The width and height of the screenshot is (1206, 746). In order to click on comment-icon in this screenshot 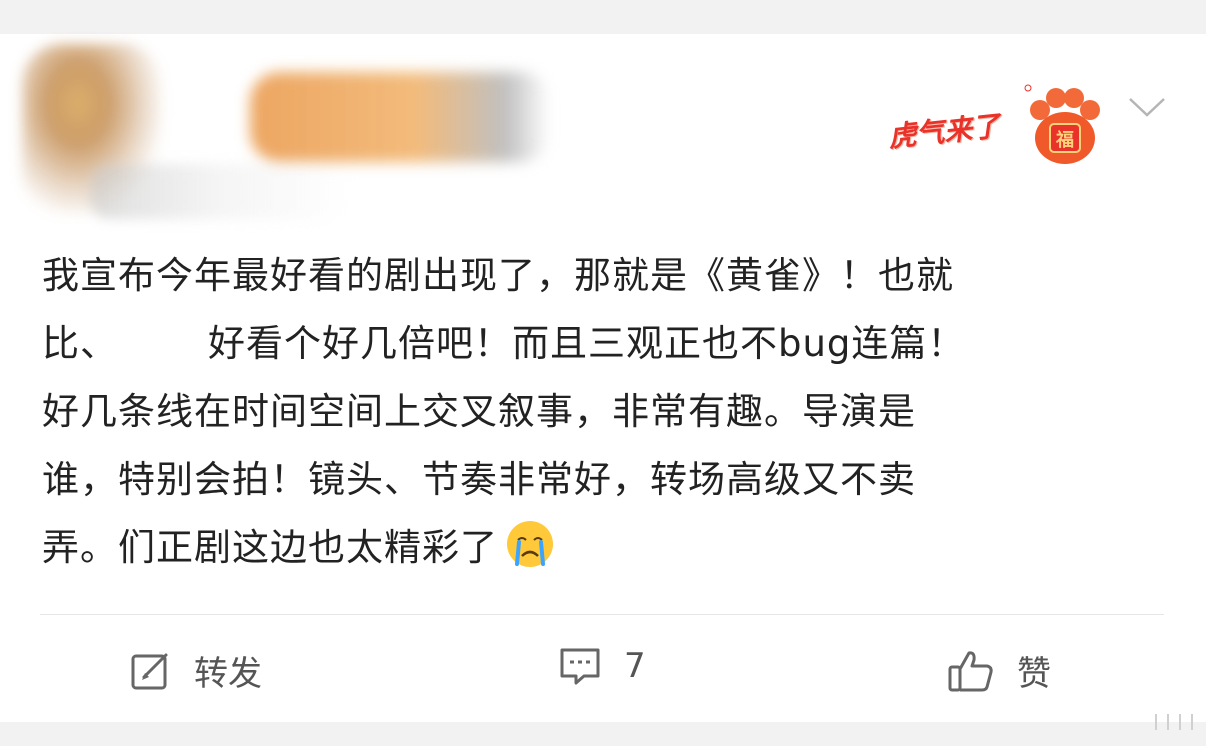, I will do `click(580, 666)`.